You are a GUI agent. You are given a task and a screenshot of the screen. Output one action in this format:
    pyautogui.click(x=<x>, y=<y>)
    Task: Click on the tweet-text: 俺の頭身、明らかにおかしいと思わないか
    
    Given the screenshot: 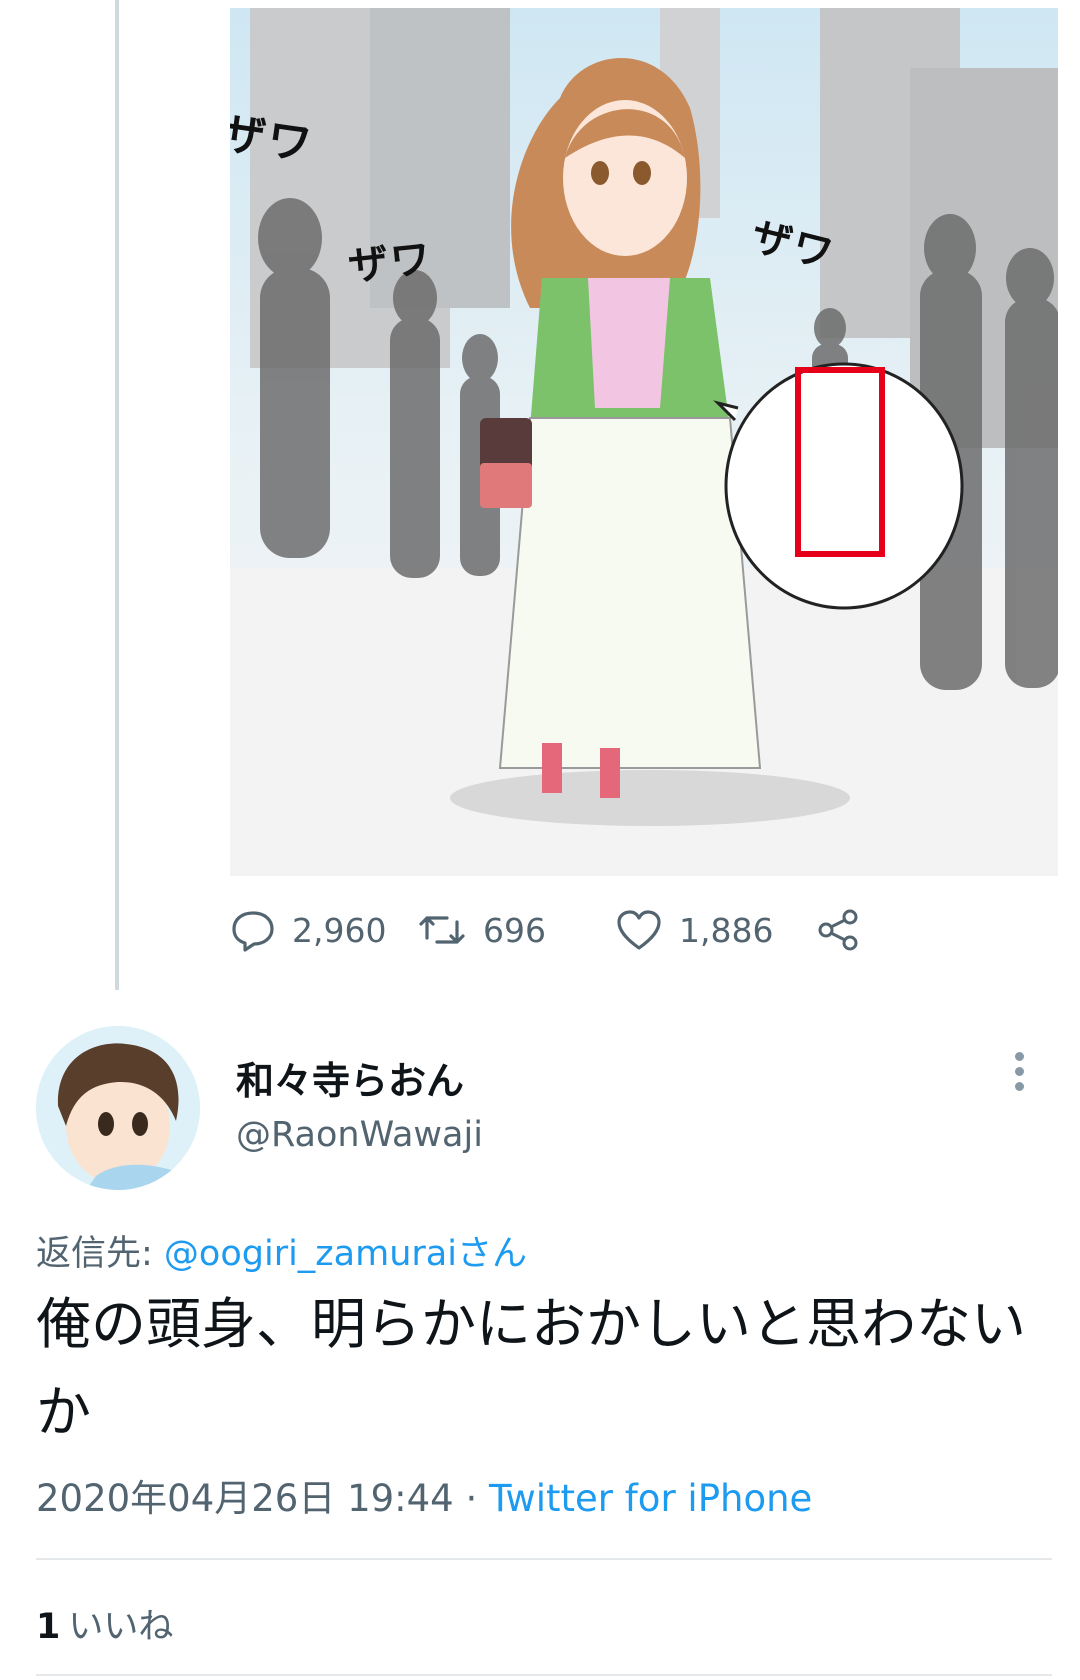 What is the action you would take?
    pyautogui.click(x=531, y=1368)
    